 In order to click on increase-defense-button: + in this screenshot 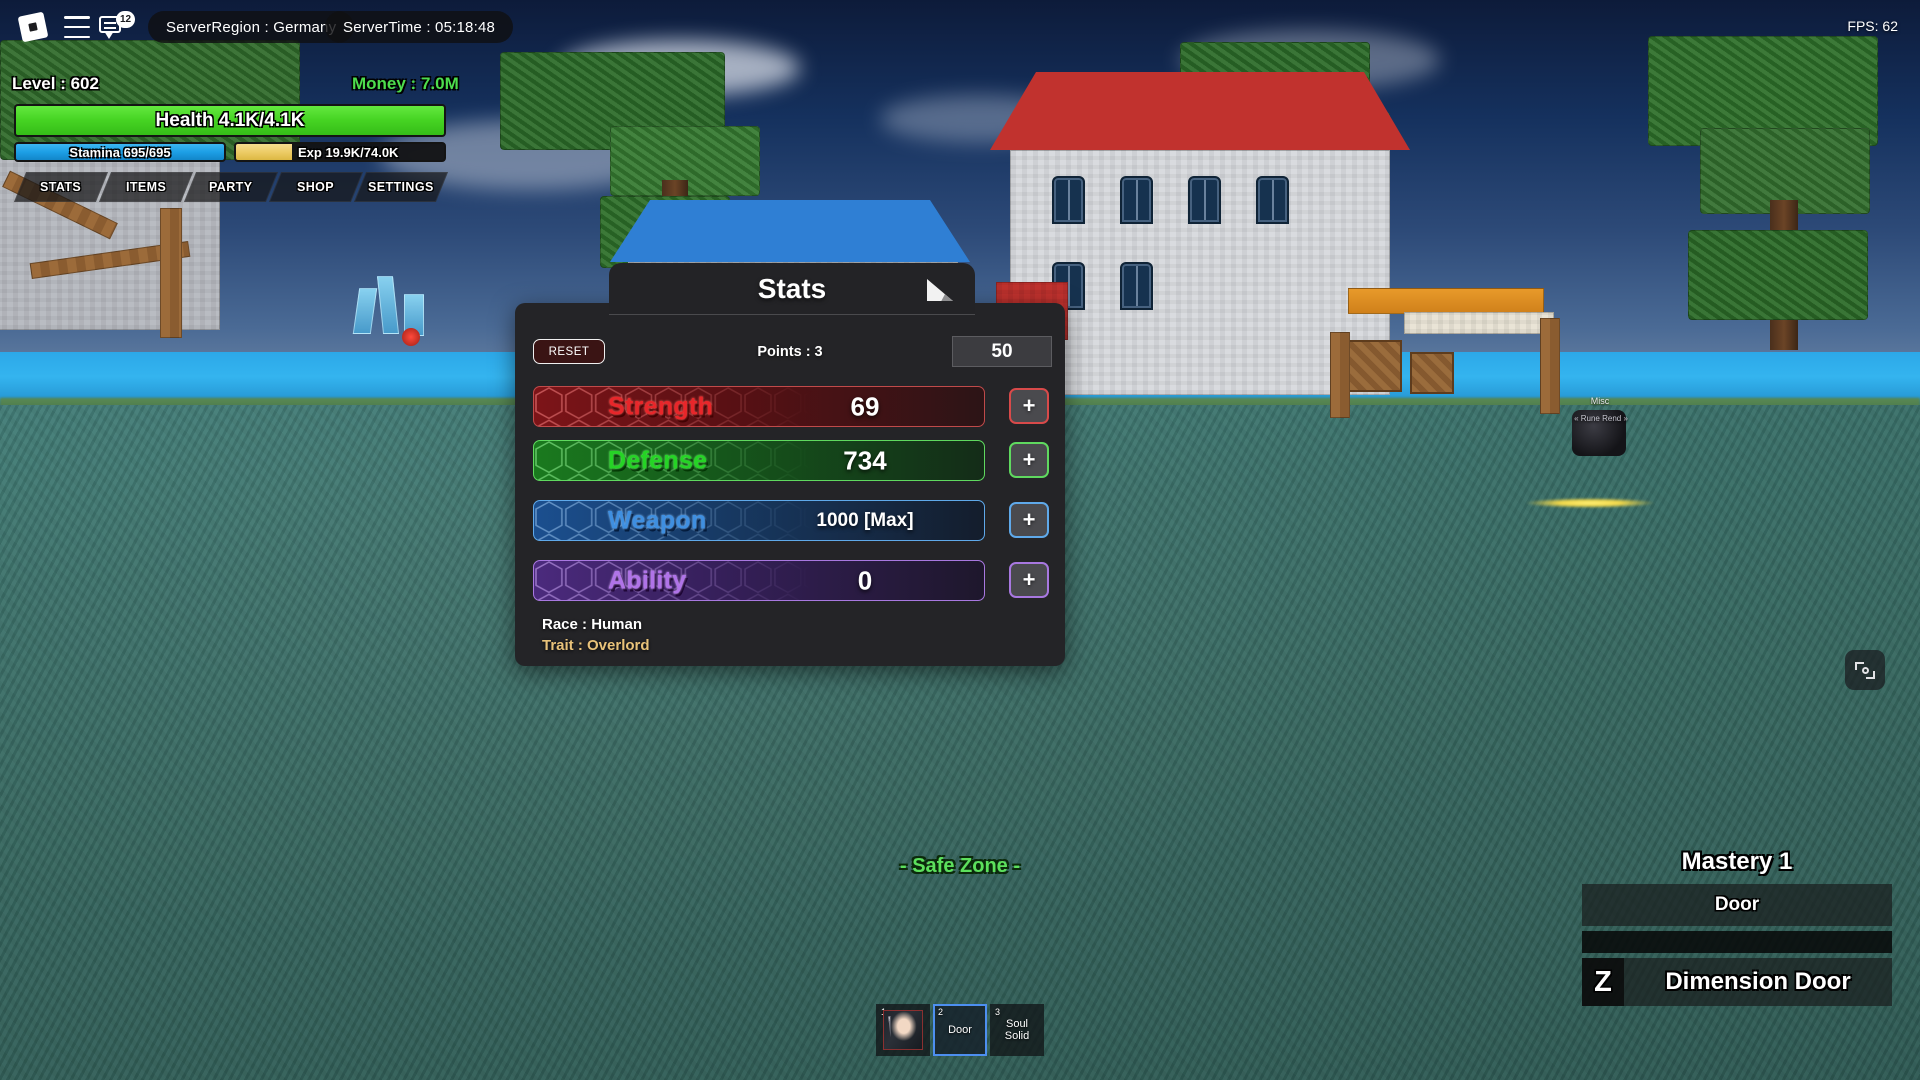, I will do `click(1029, 460)`.